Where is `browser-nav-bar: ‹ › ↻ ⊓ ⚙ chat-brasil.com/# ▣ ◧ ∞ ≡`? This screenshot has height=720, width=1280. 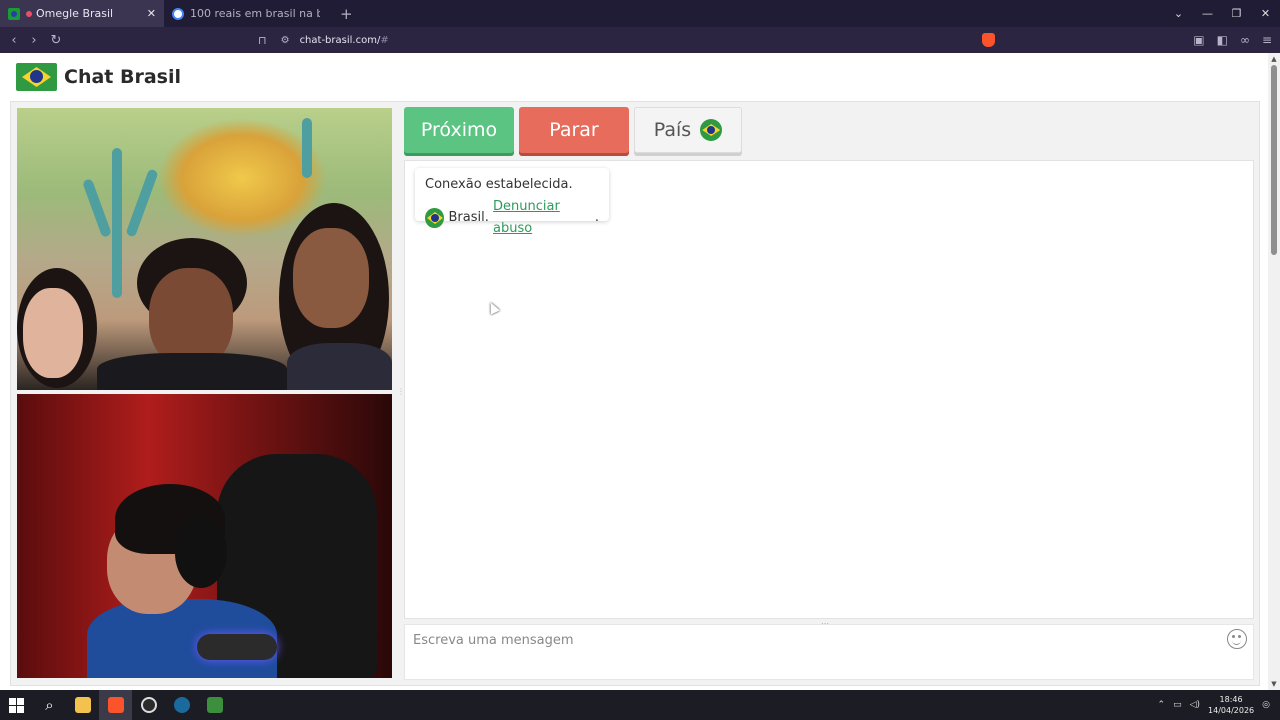
browser-nav-bar: ‹ › ↻ ⊓ ⚙ chat-brasil.com/# ▣ ◧ ∞ ≡ is located at coordinates (640, 40).